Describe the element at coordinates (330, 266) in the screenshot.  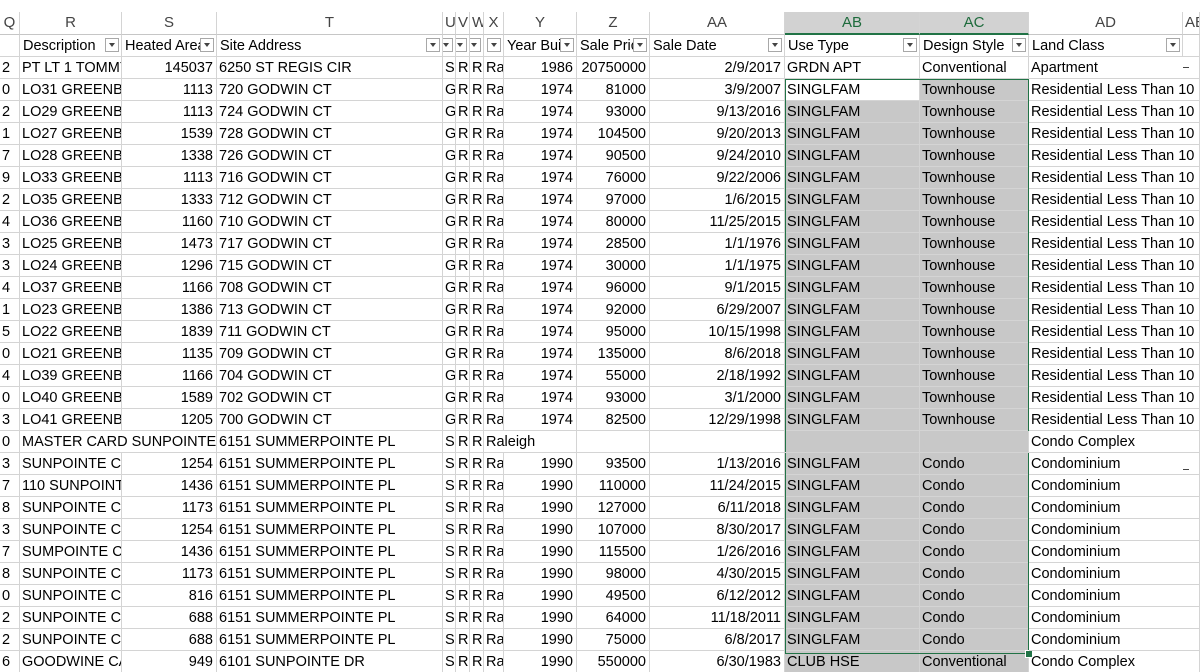
I see `cell-t: 715 GODWIN CT` at that location.